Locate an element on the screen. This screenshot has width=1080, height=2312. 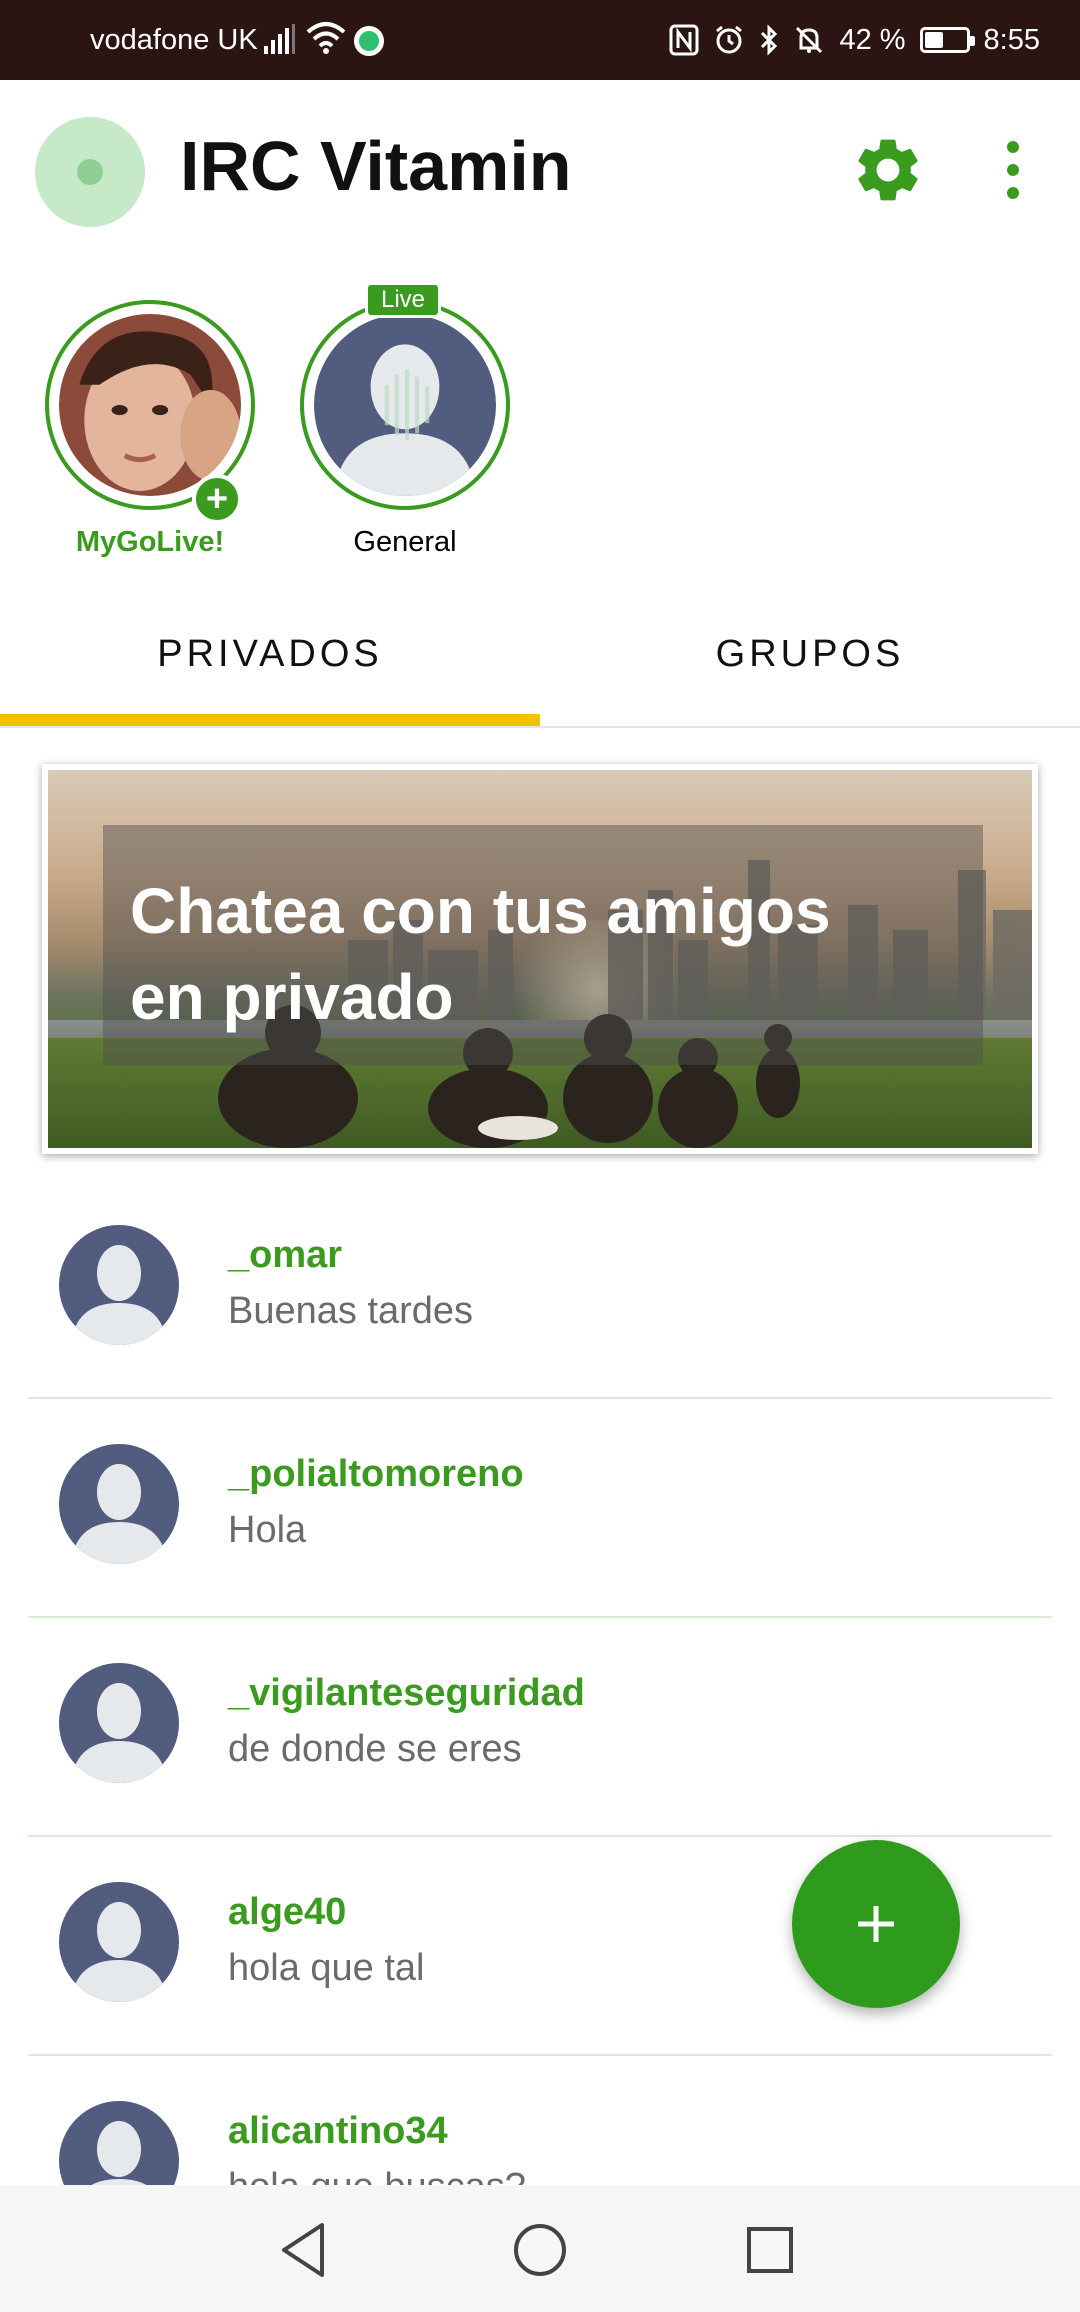
chat-last-message: hola que tal is located at coordinates (326, 1968).